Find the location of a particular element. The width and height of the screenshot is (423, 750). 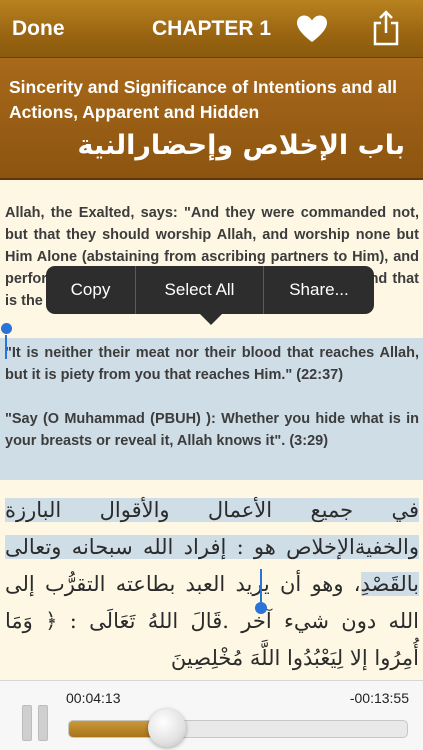

playback-scrubber-thumb is located at coordinates (166, 728).